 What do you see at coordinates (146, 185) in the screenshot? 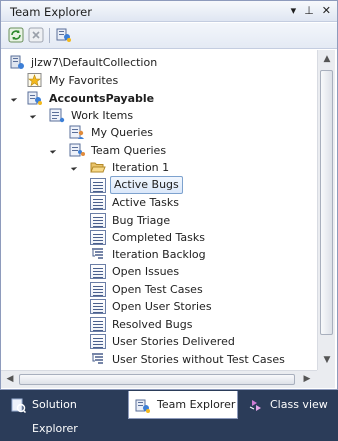
I see `tree-node-label: Active Bugs` at bounding box center [146, 185].